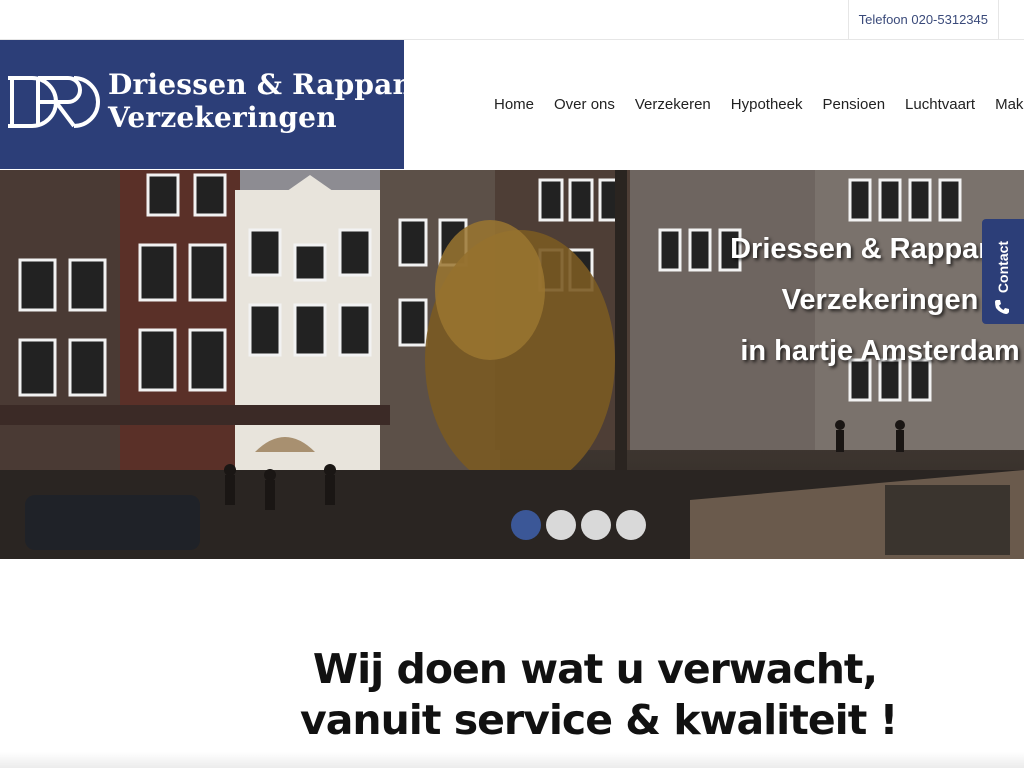 The height and width of the screenshot is (768, 1024). What do you see at coordinates (853, 104) in the screenshot?
I see `nav-pensioen: Pensioen` at bounding box center [853, 104].